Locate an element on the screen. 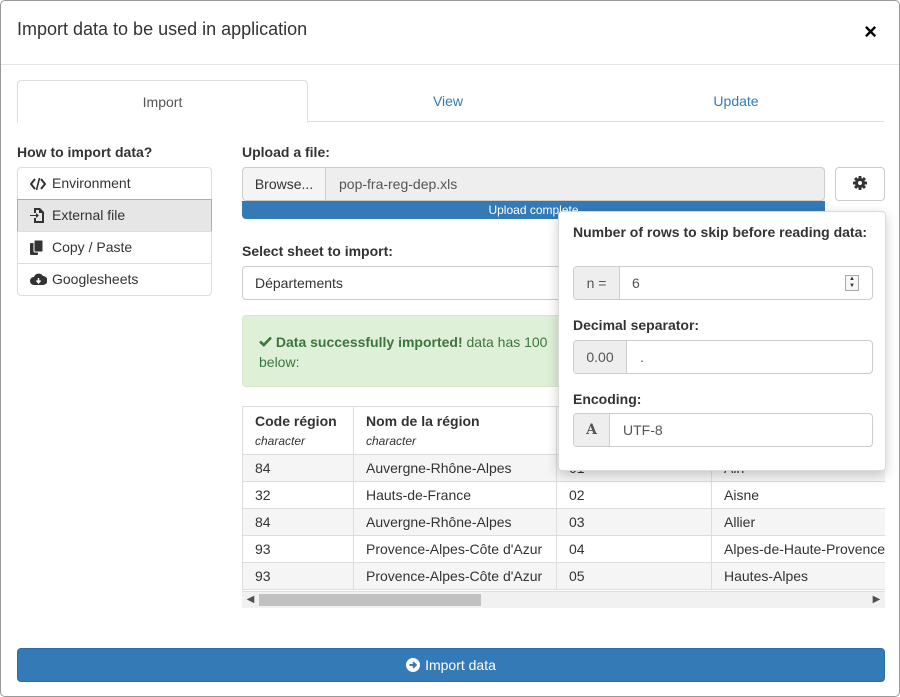 The image size is (900, 697). table-cell: 04 is located at coordinates (634, 549).